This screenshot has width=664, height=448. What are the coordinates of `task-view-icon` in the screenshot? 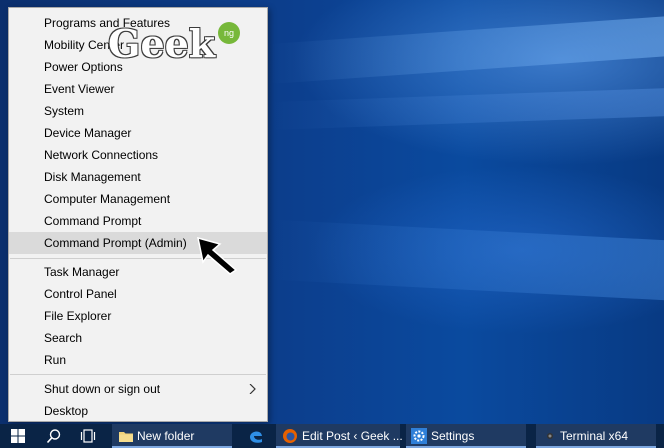 It's located at (88, 436).